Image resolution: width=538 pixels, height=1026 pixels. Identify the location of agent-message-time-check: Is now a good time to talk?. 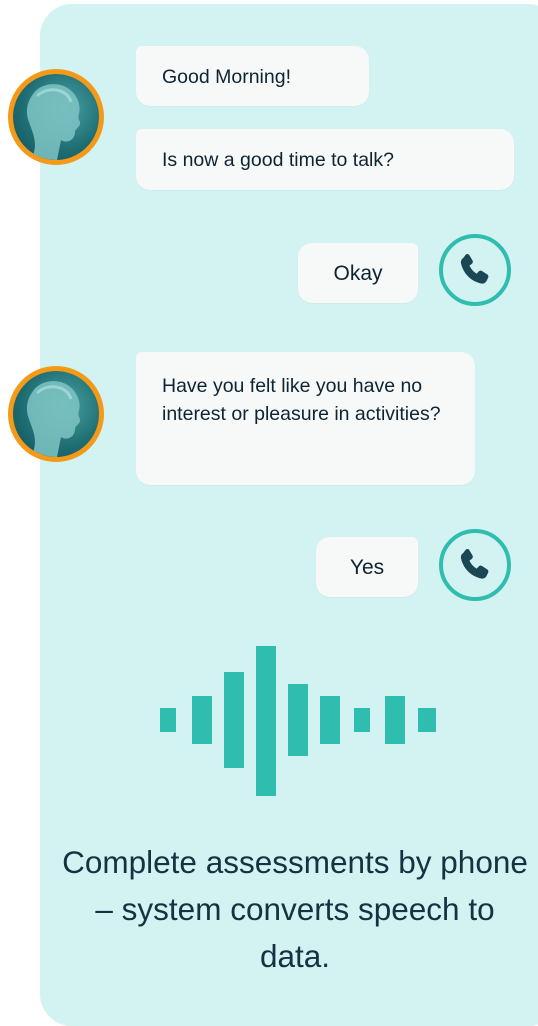
(325, 159).